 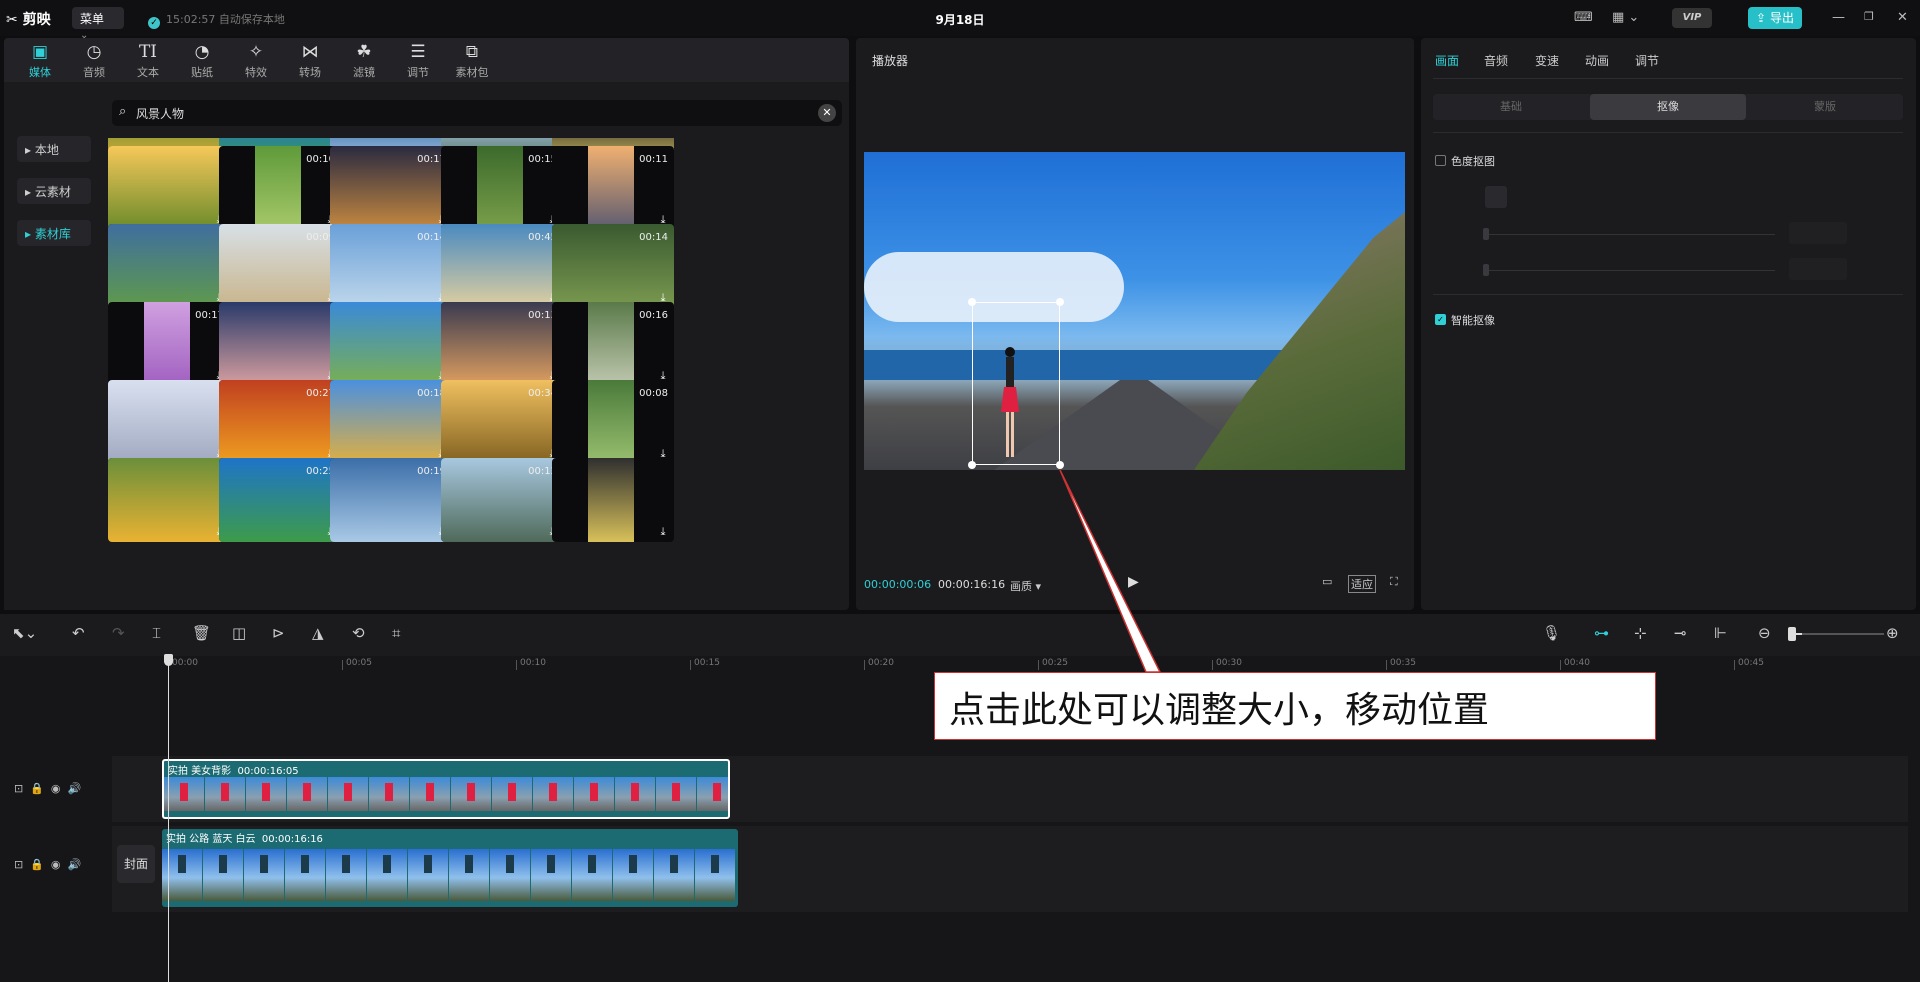 I want to click on tab-effects: ✧ 特效, so click(x=256, y=61).